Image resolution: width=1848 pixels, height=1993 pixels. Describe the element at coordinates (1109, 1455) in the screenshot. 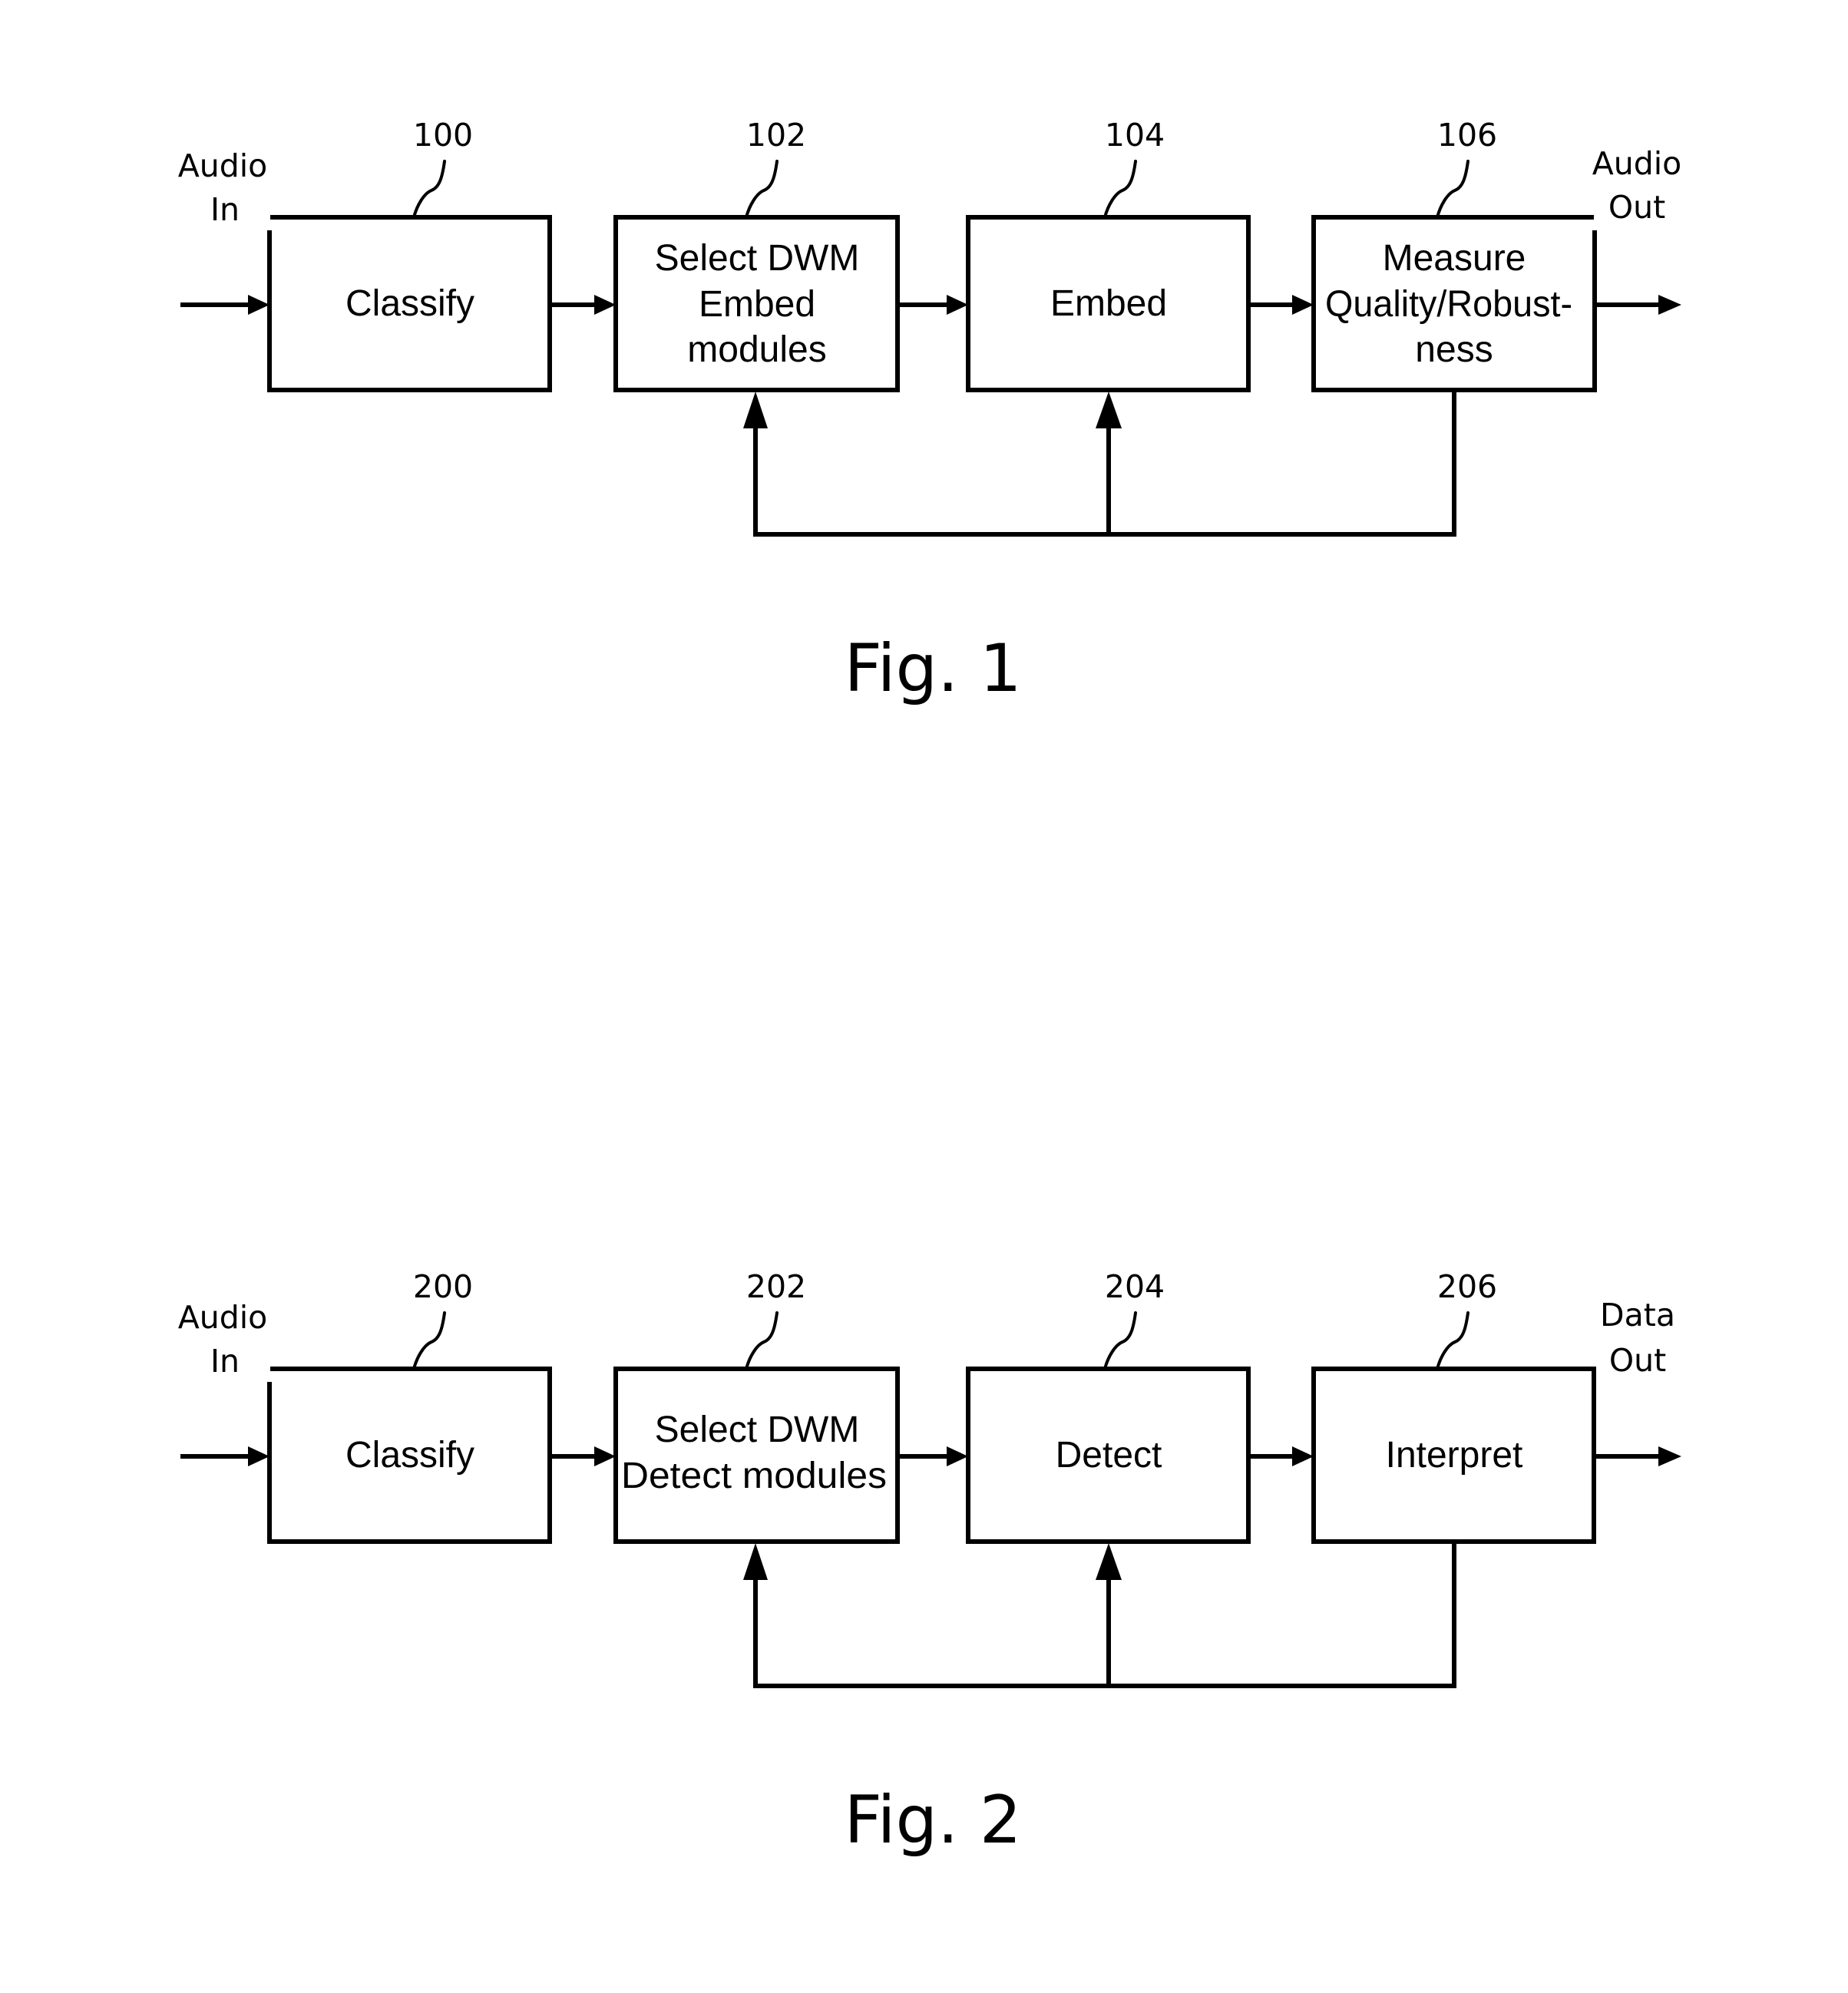

I see `block-3-label-line-1: Detect` at that location.